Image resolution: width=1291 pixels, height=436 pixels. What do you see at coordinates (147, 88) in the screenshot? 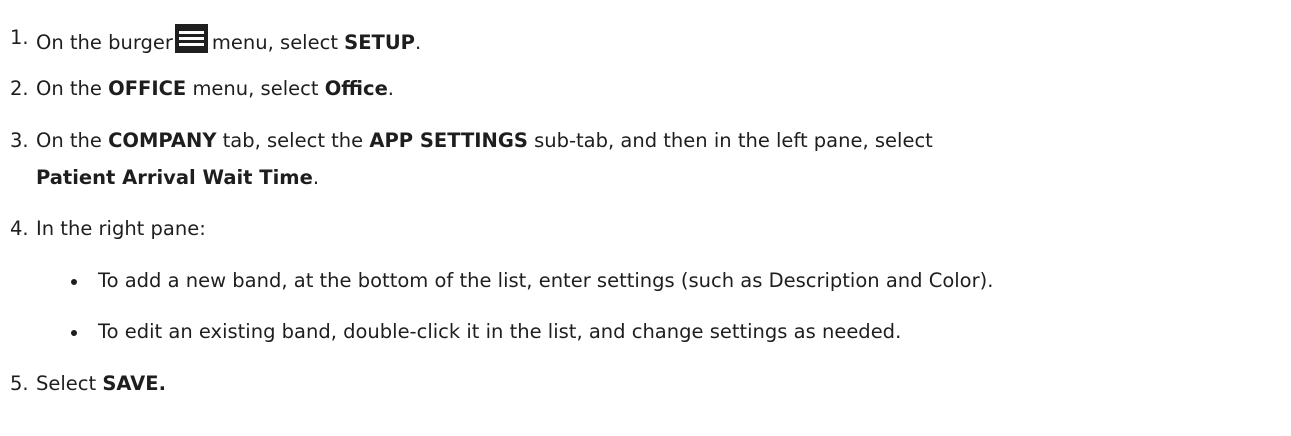
I see `office-menu-label: OFFICE` at bounding box center [147, 88].